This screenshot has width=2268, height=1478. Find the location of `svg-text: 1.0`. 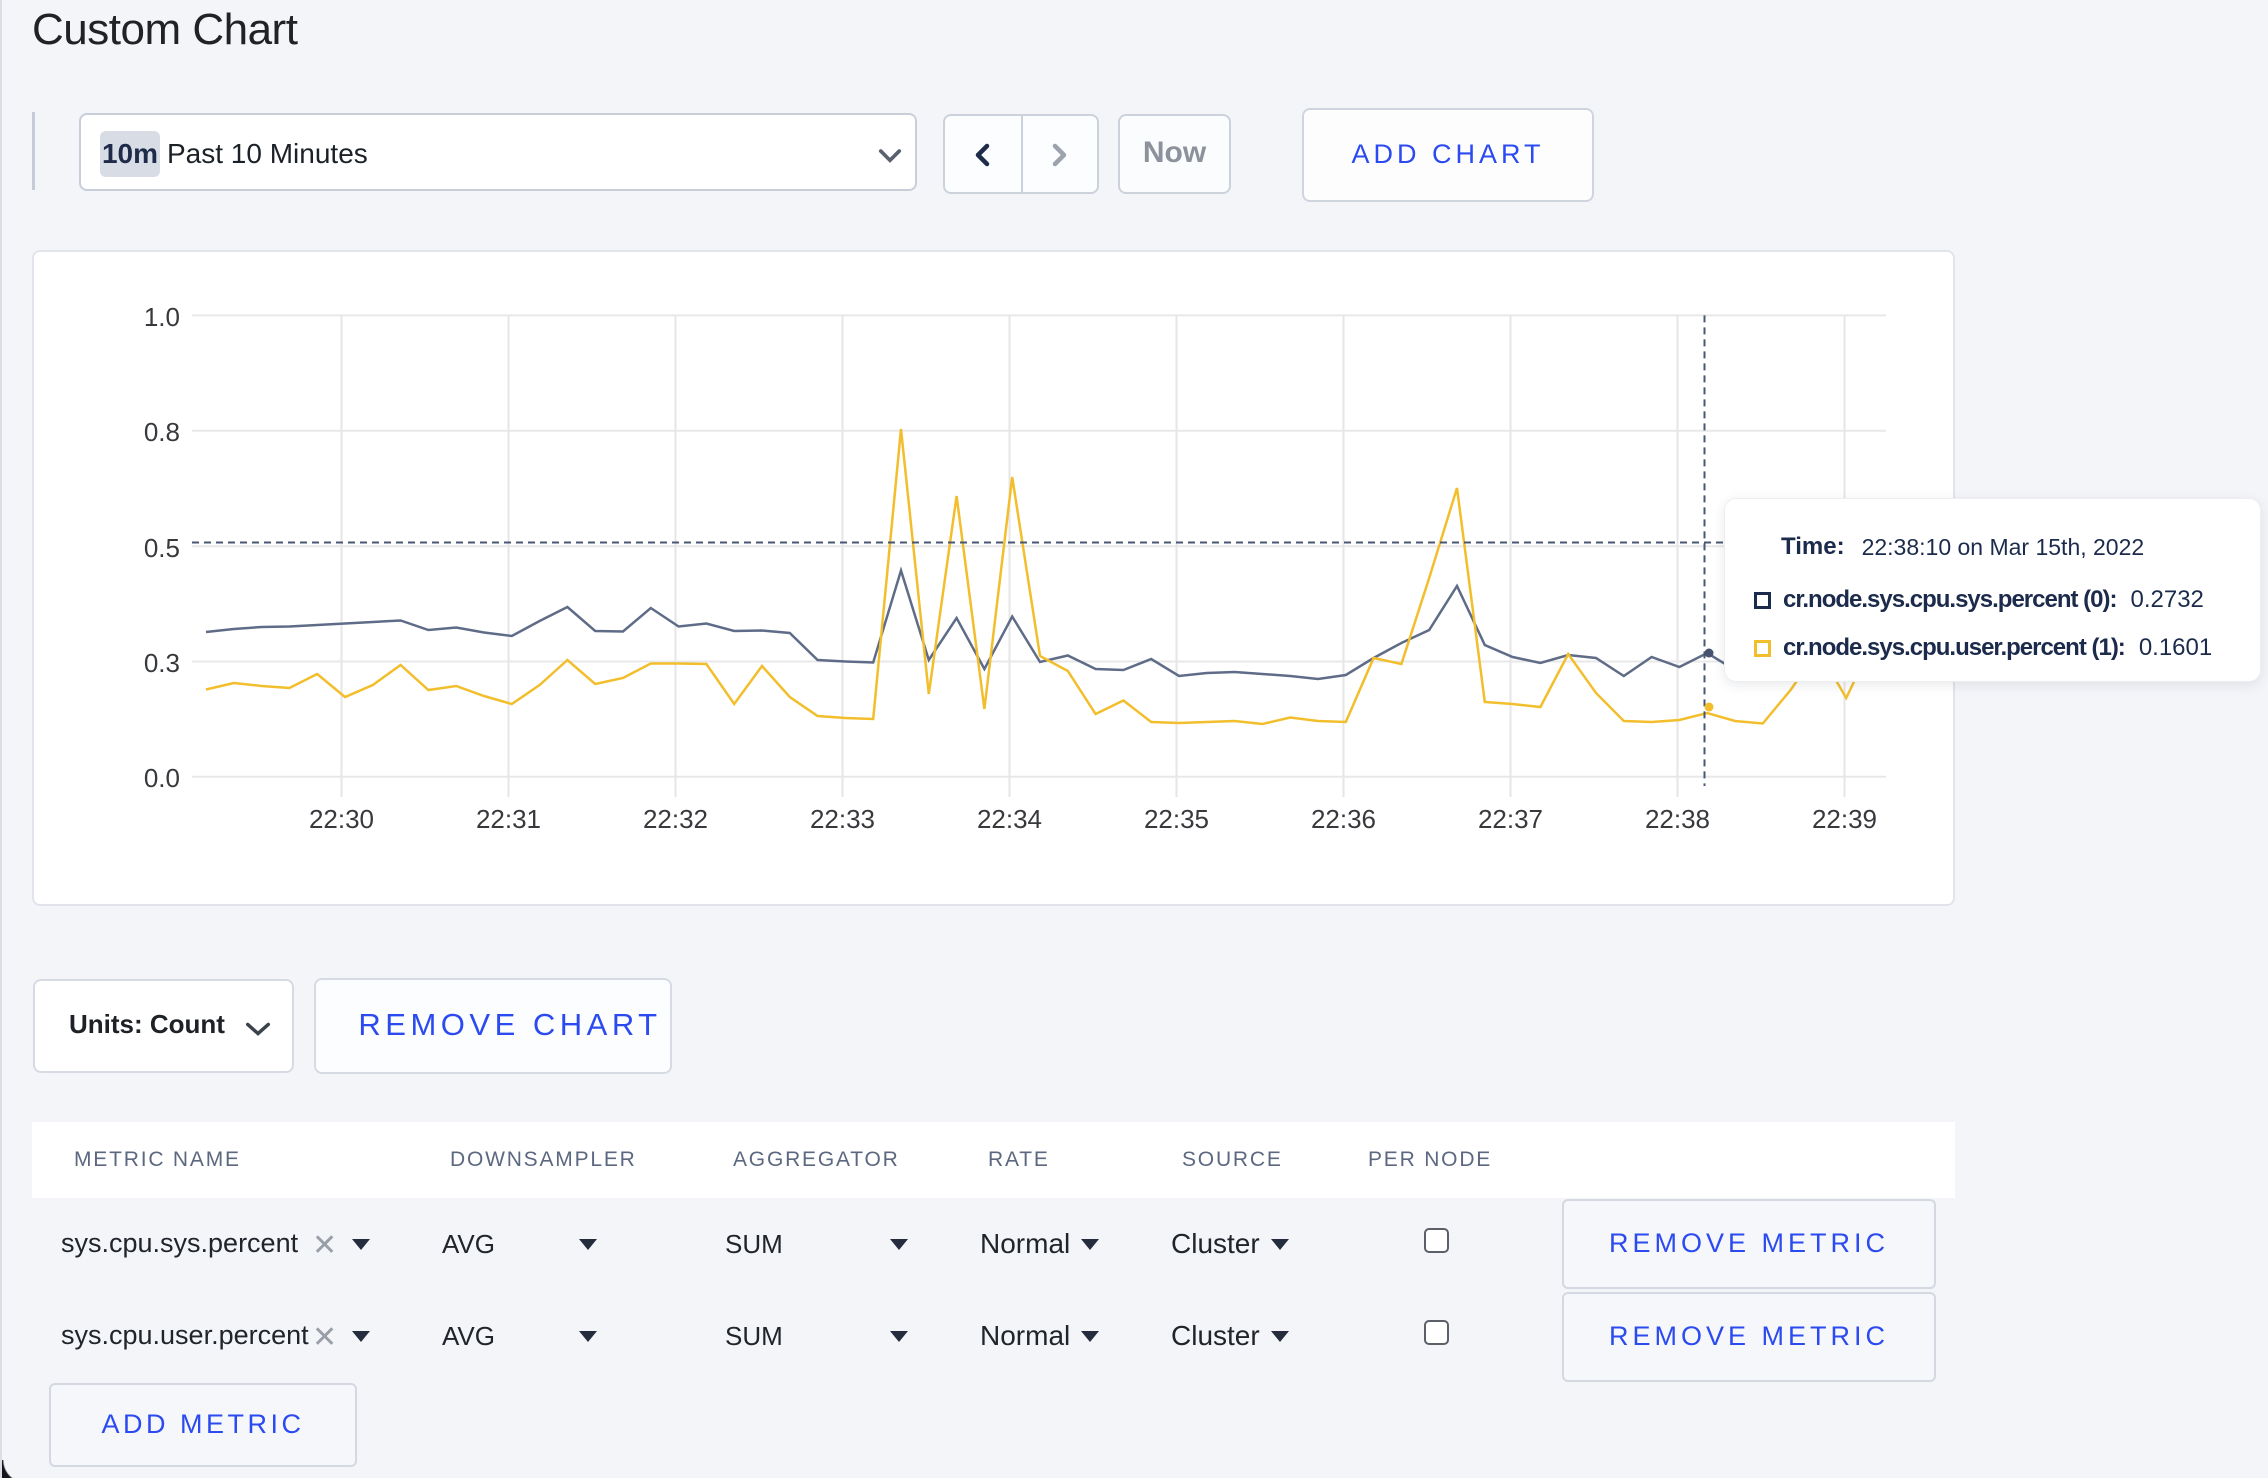

svg-text: 1.0 is located at coordinates (162, 317).